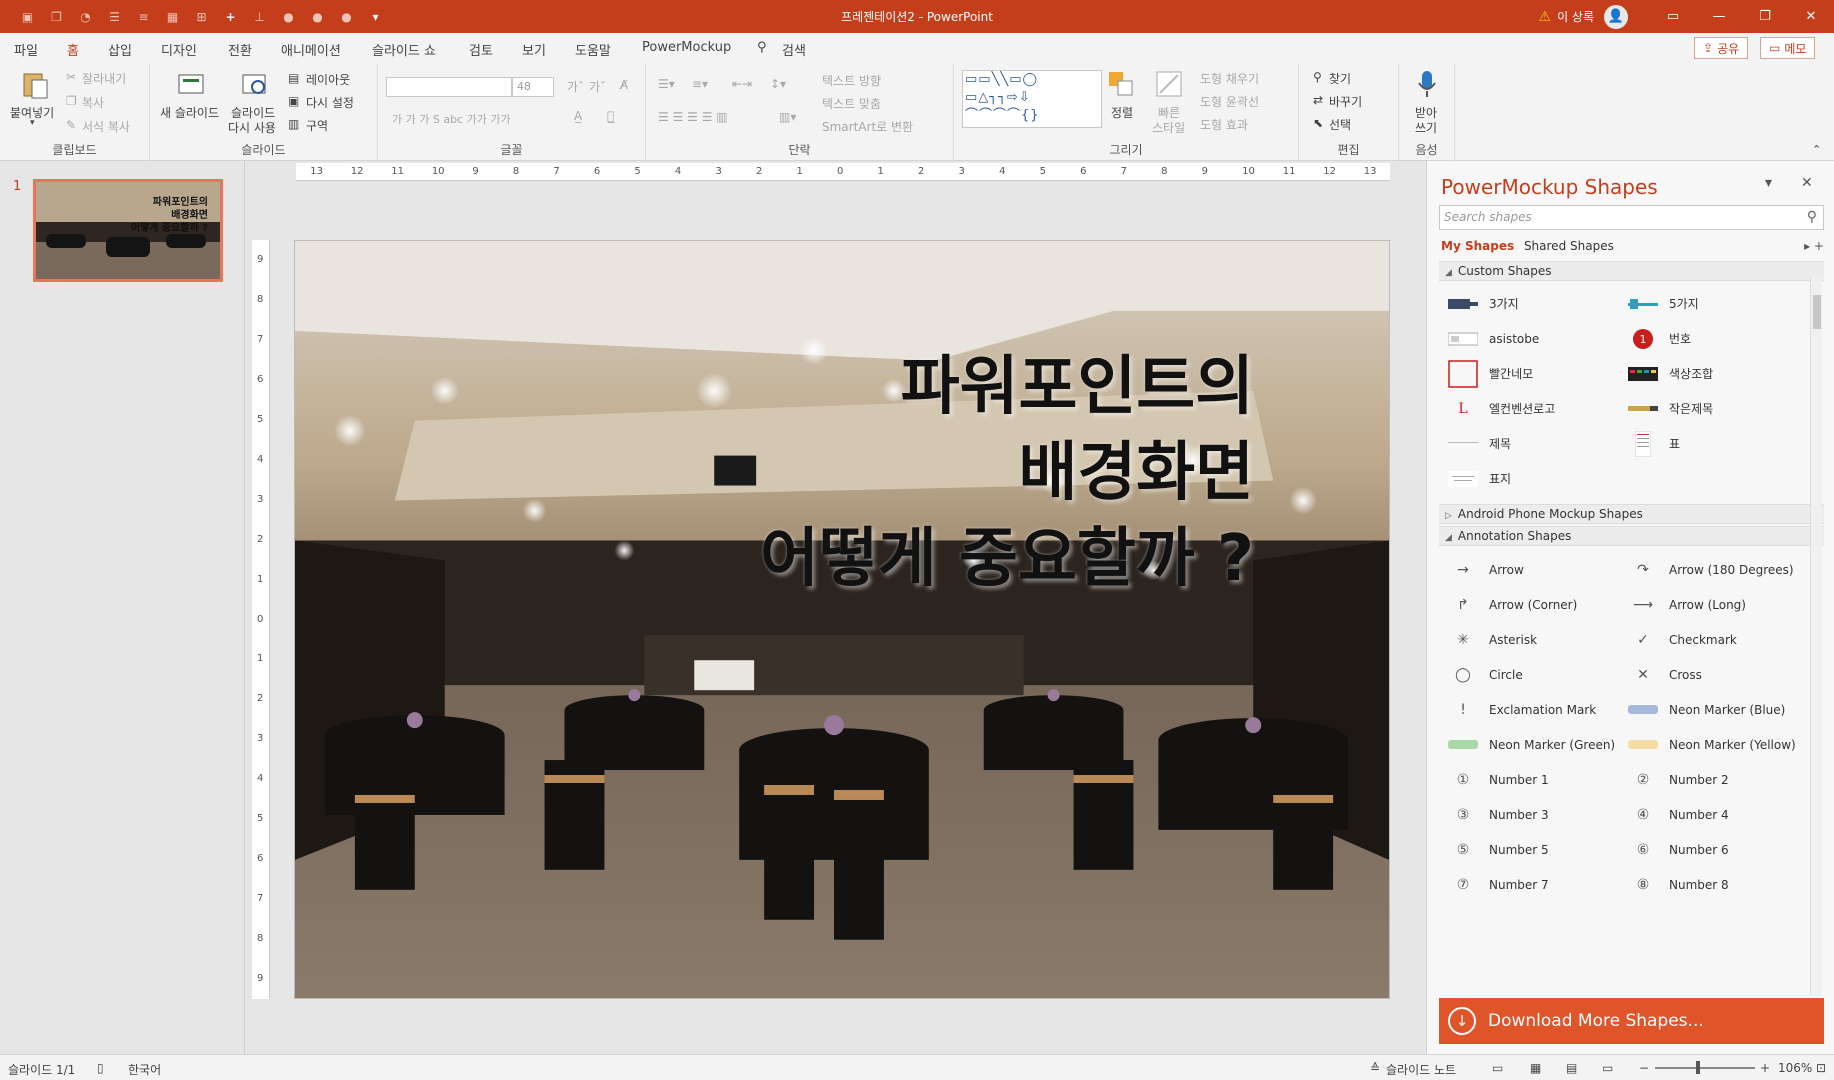  What do you see at coordinates (1318, 123) in the screenshot?
I see `select-icon: ⬉` at bounding box center [1318, 123].